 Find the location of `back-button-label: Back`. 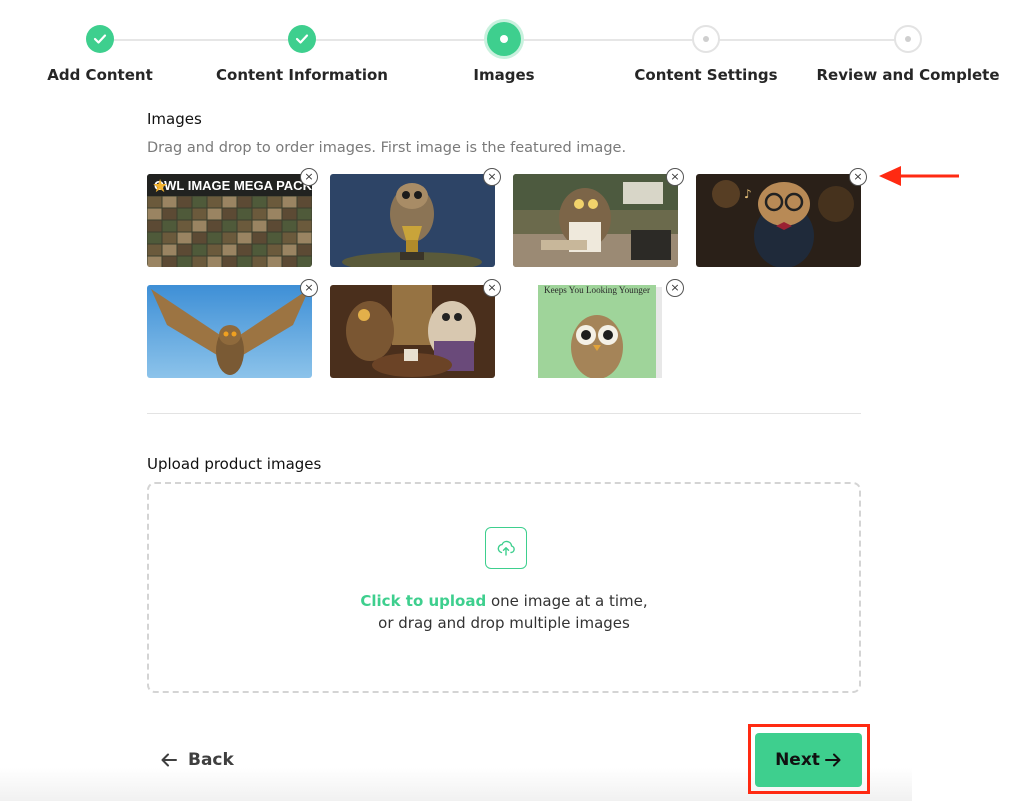

back-button-label: Back is located at coordinates (211, 760).